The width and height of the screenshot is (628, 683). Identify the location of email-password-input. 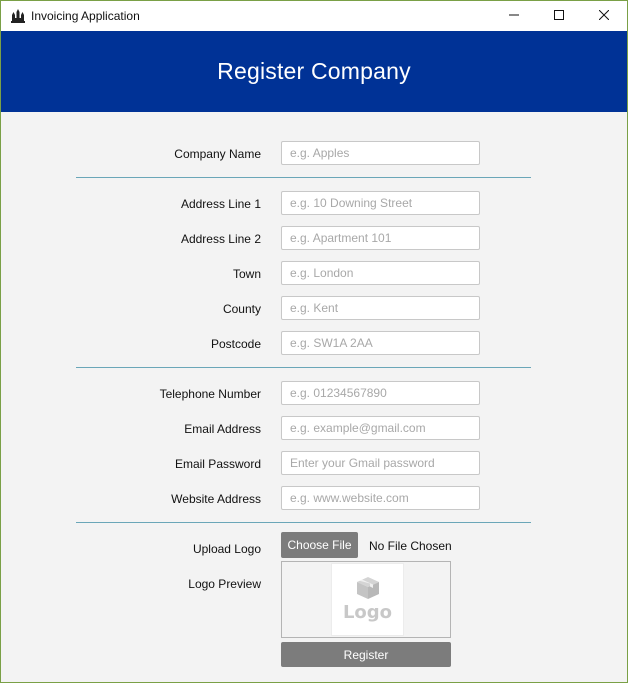
(380, 463).